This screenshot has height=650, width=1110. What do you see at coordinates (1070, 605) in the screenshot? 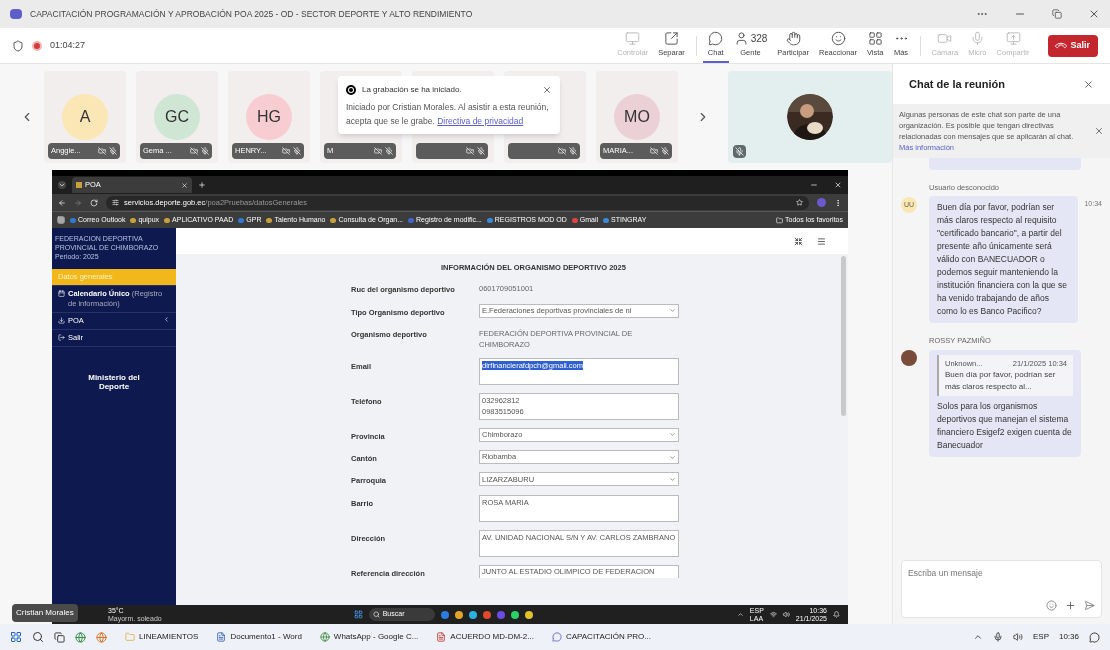
I see `add-icon` at bounding box center [1070, 605].